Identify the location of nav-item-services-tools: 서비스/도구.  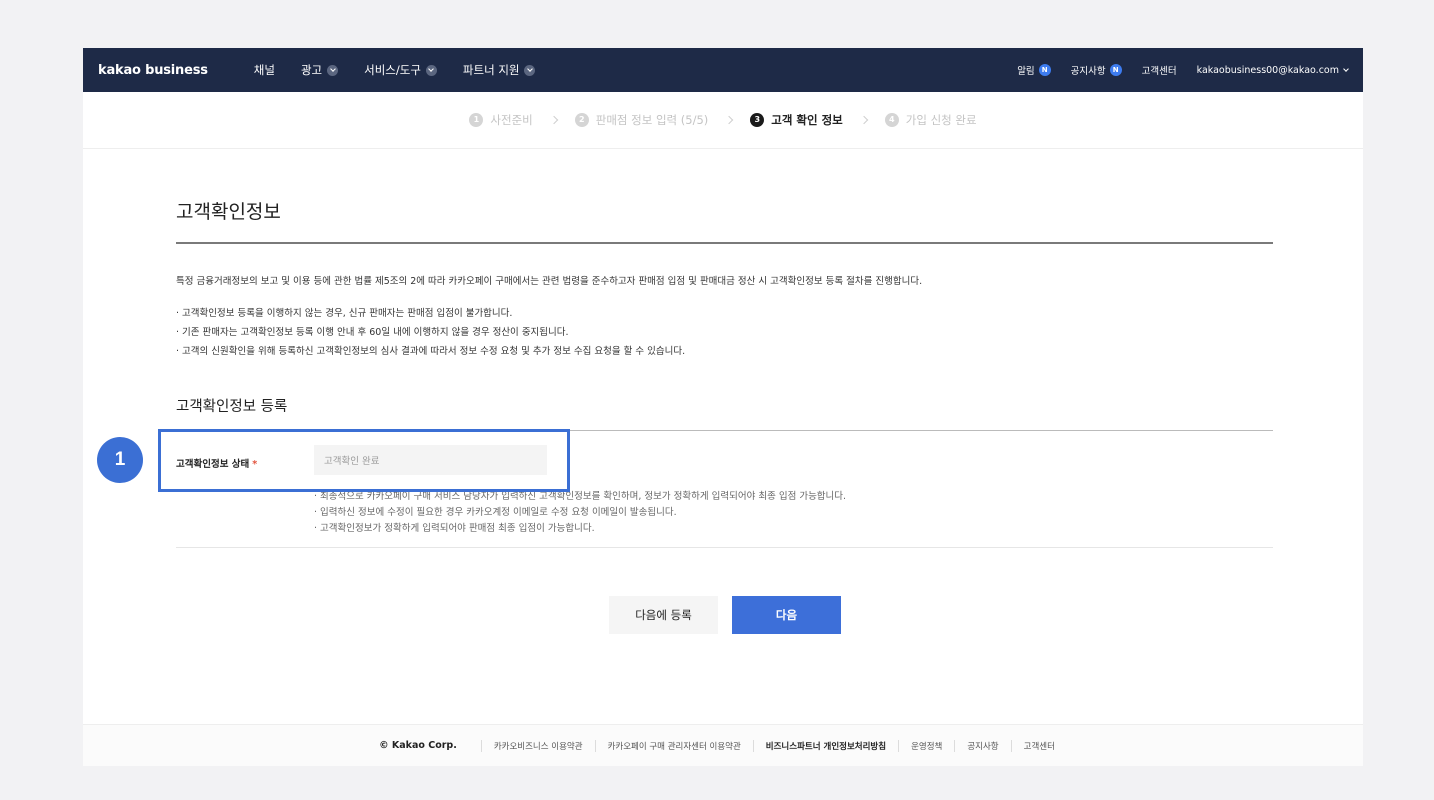
(400, 70).